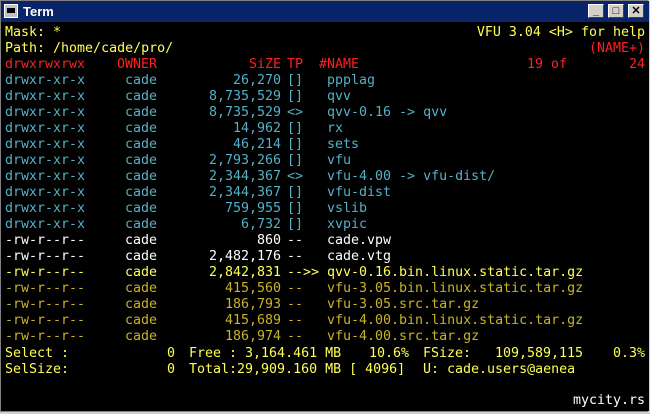 The image size is (650, 414). Describe the element at coordinates (252, 208) in the screenshot. I see `file-size: 759,955` at that location.